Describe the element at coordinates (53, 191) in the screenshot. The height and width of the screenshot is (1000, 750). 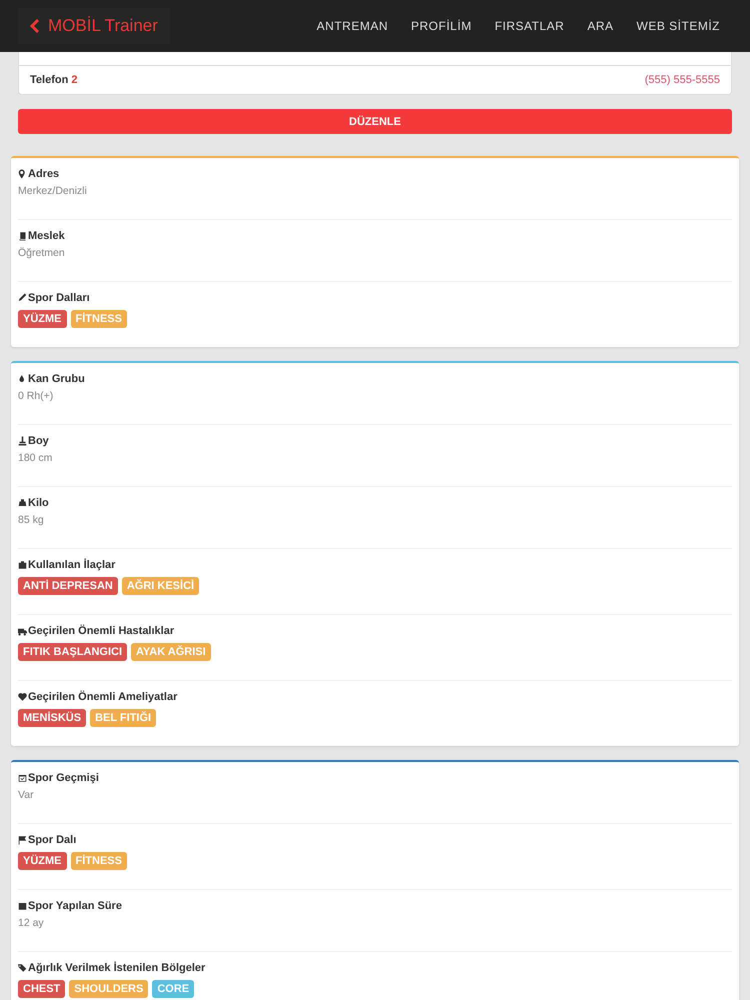
I see `field-value: Merkez/Denizli` at that location.